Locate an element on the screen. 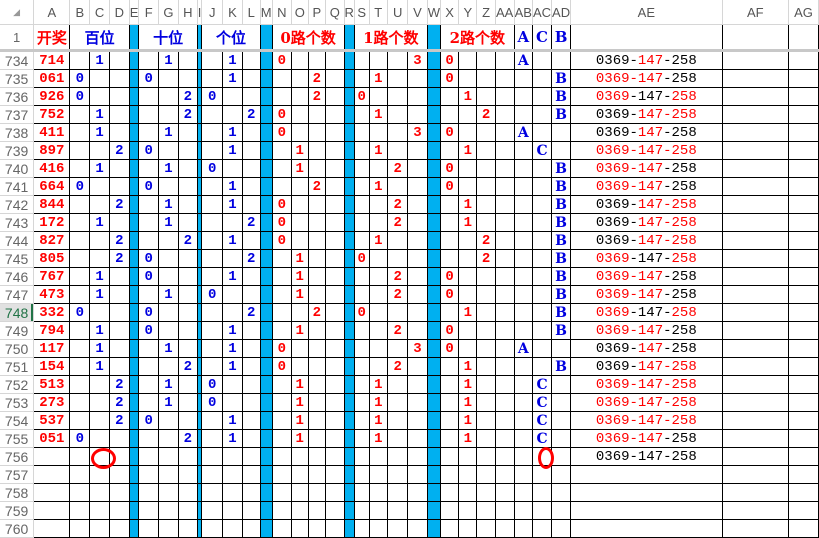  draw-number-cell: 537 is located at coordinates (52, 420).